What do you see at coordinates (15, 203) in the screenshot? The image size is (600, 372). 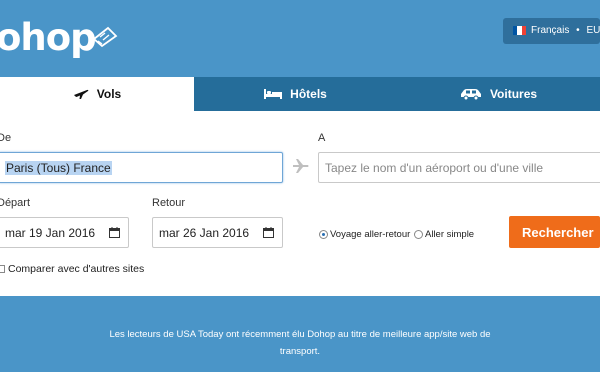 I see `depart-label: Départ` at bounding box center [15, 203].